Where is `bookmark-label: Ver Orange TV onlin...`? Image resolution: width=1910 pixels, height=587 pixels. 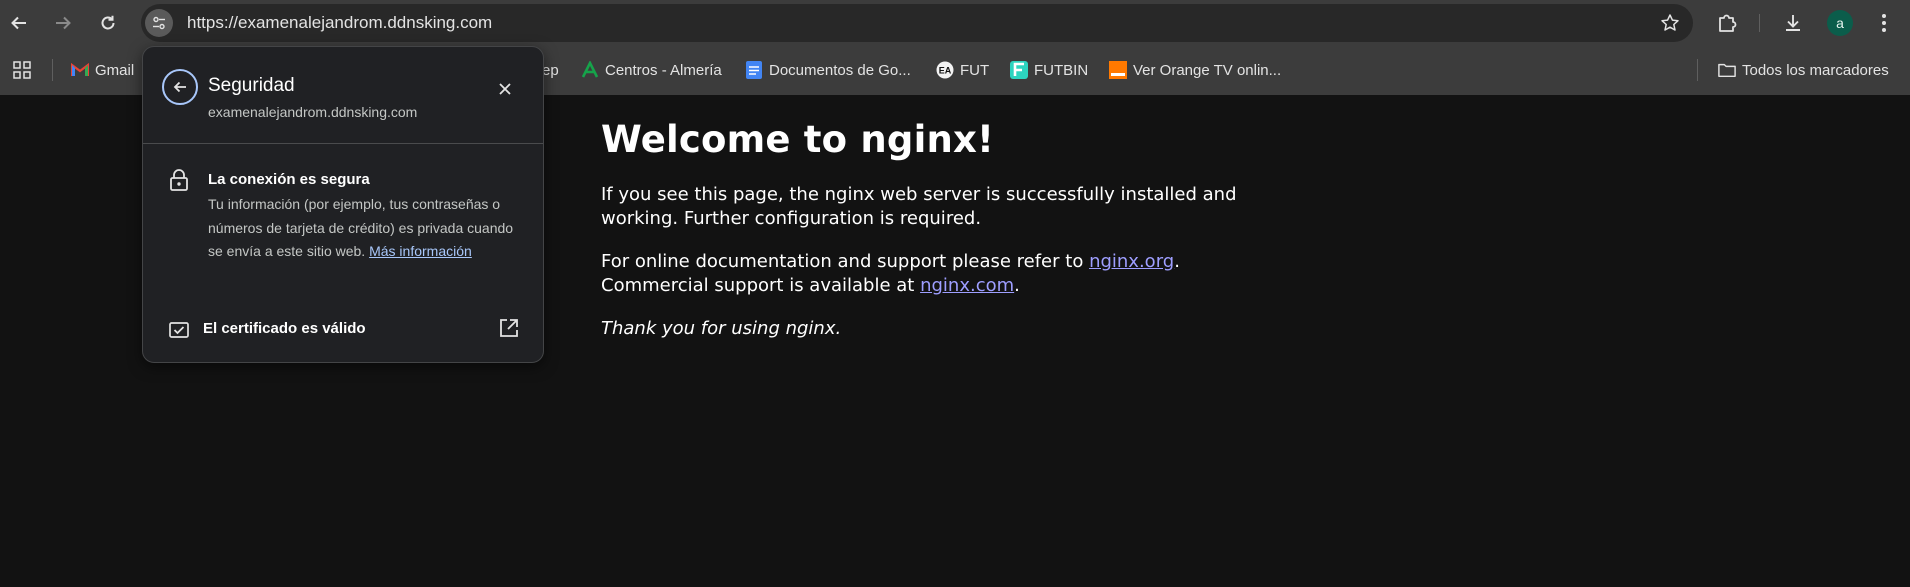 bookmark-label: Ver Orange TV onlin... is located at coordinates (1207, 70).